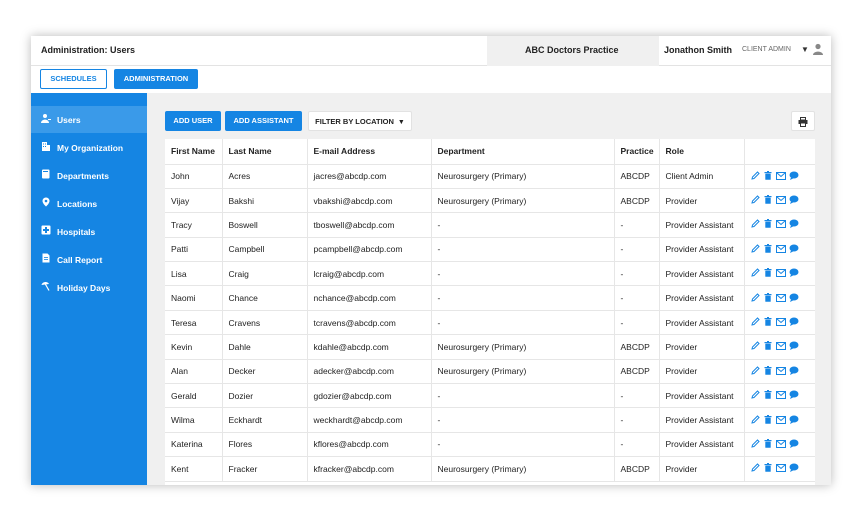 The width and height of the screenshot is (864, 515). I want to click on practice-cell: ABCDP, so click(637, 372).